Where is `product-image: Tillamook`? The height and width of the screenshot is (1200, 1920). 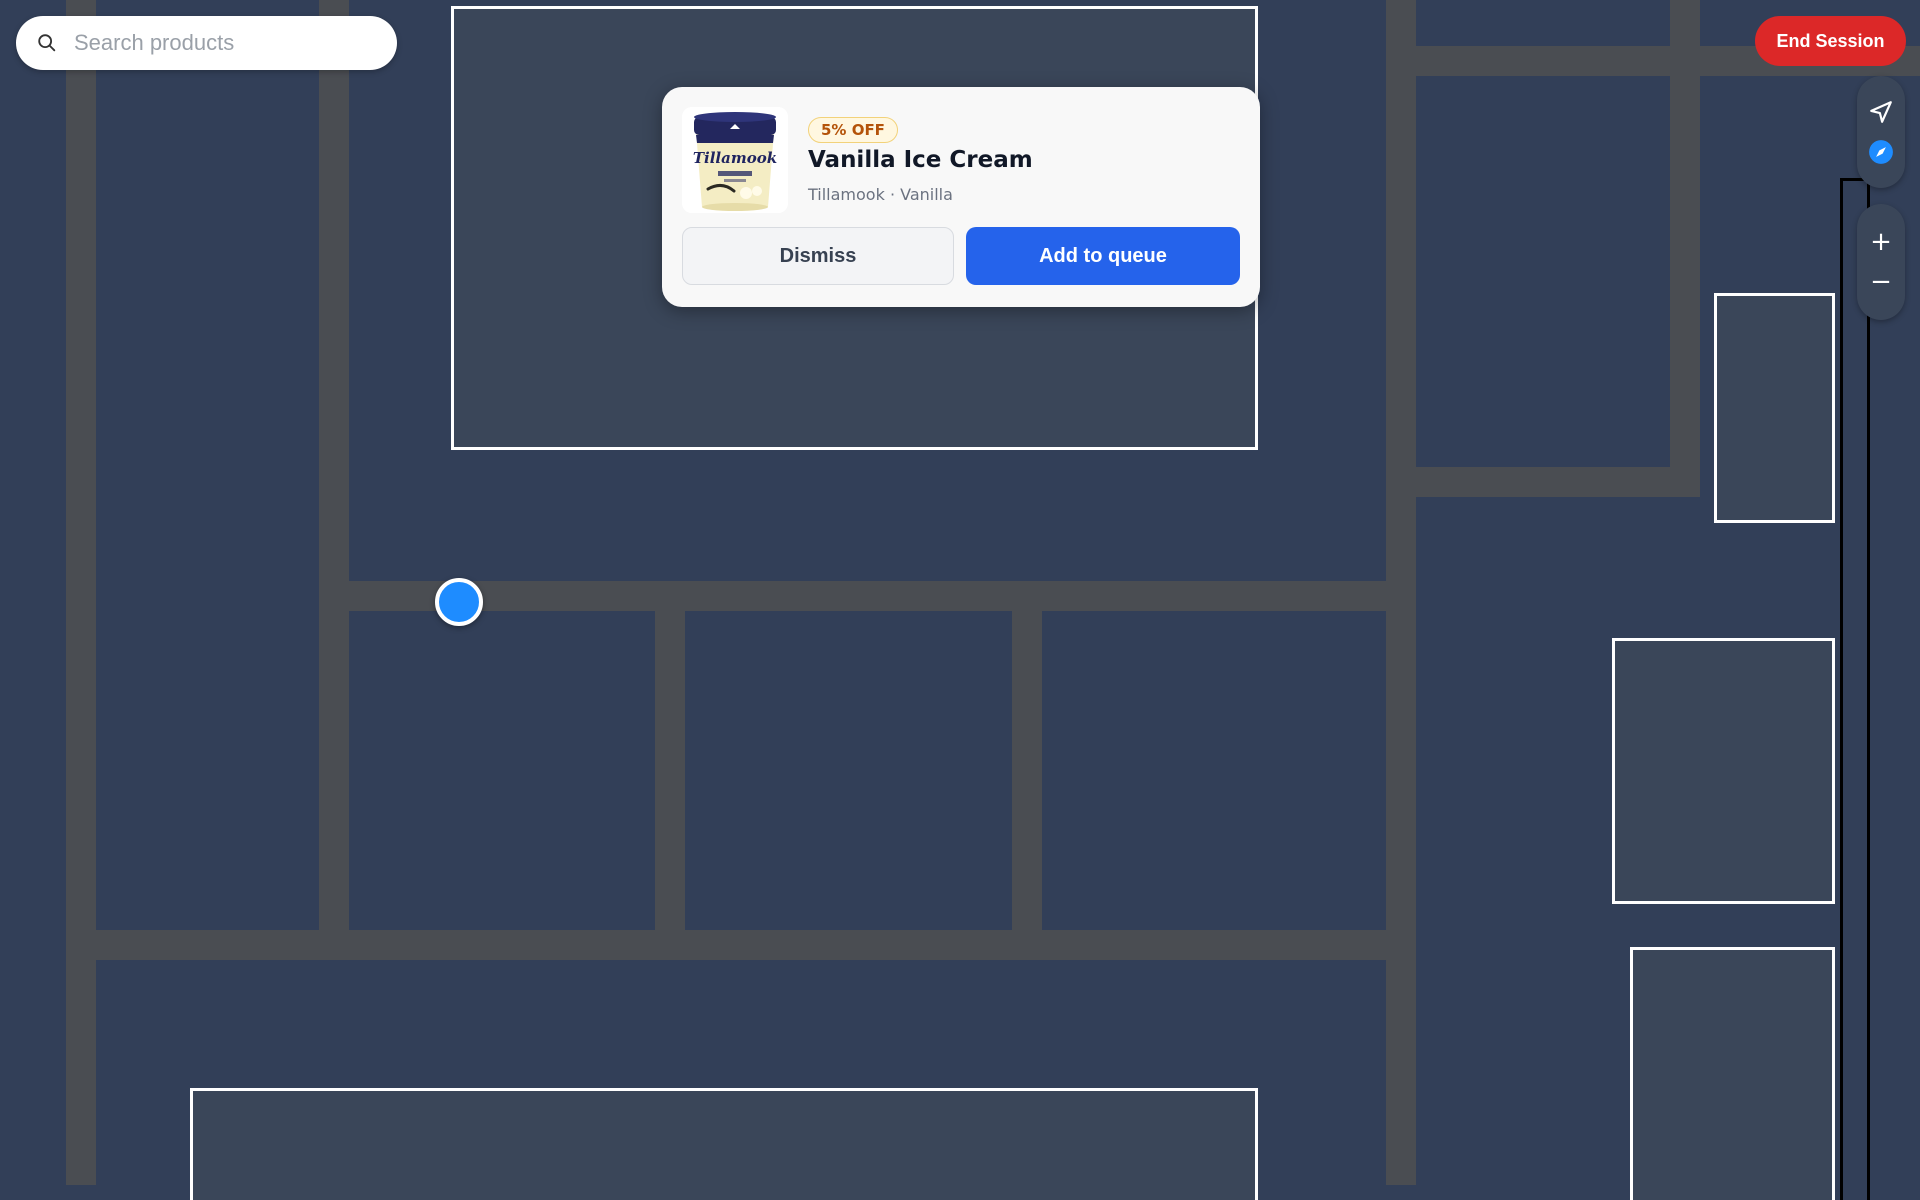
product-image: Tillamook is located at coordinates (735, 160).